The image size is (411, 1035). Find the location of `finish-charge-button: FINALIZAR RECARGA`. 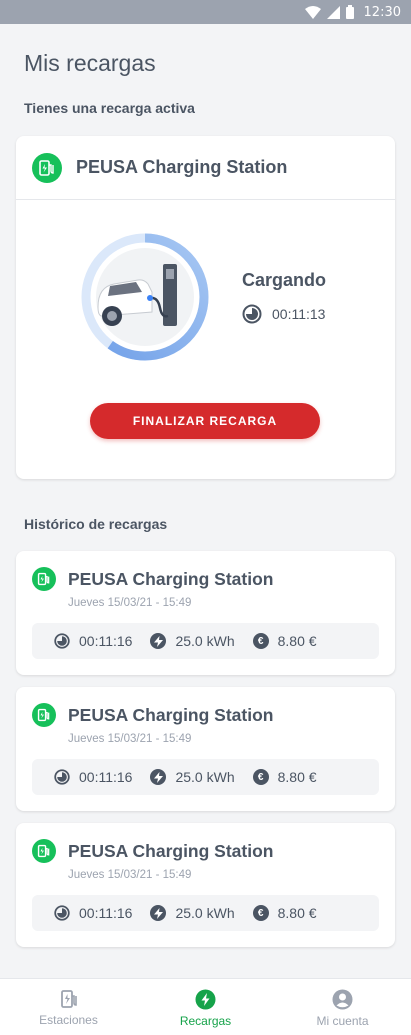

finish-charge-button: FINALIZAR RECARGA is located at coordinates (205, 421).